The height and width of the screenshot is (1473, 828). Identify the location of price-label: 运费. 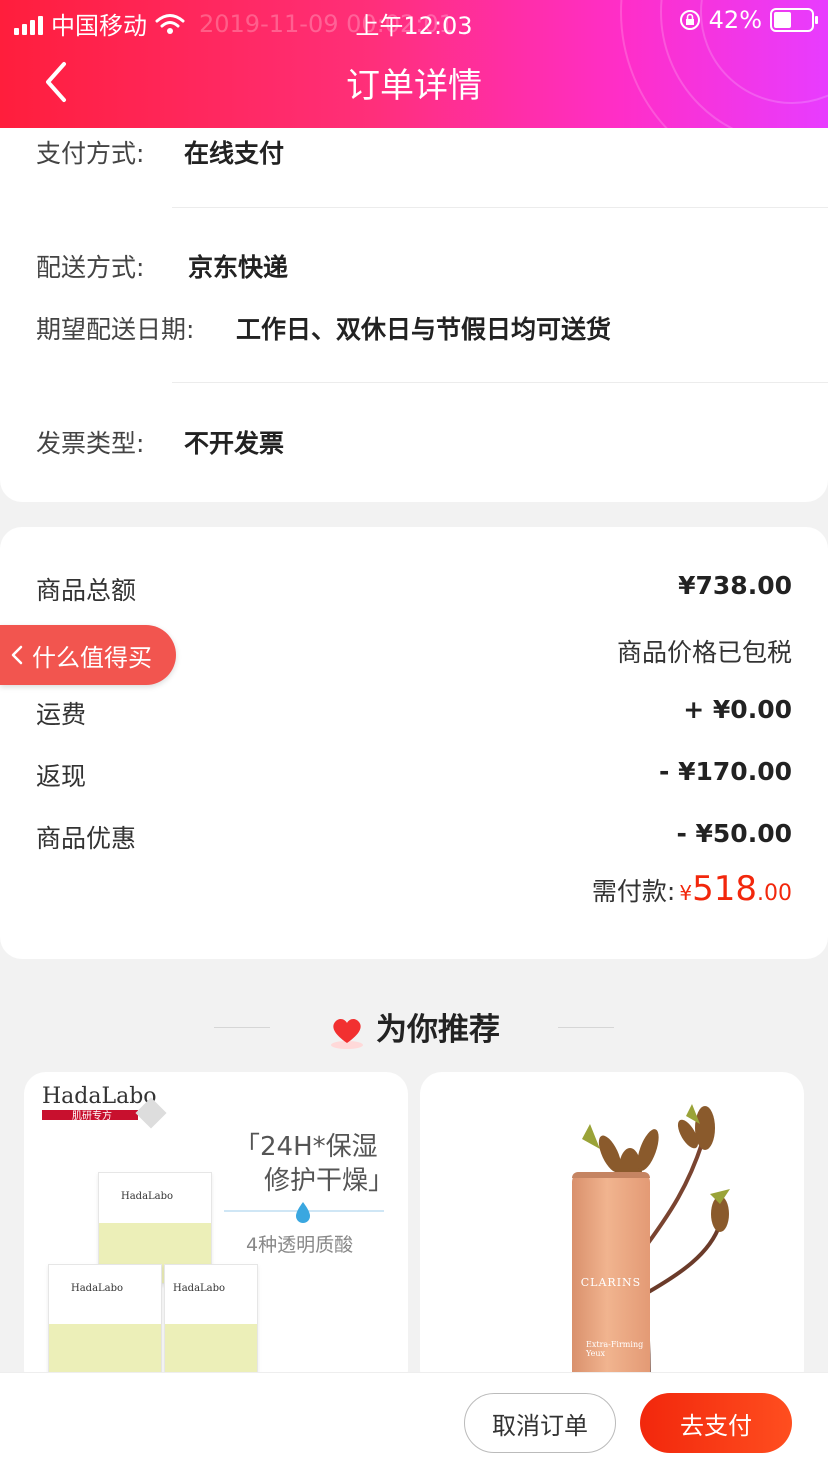
(61, 714).